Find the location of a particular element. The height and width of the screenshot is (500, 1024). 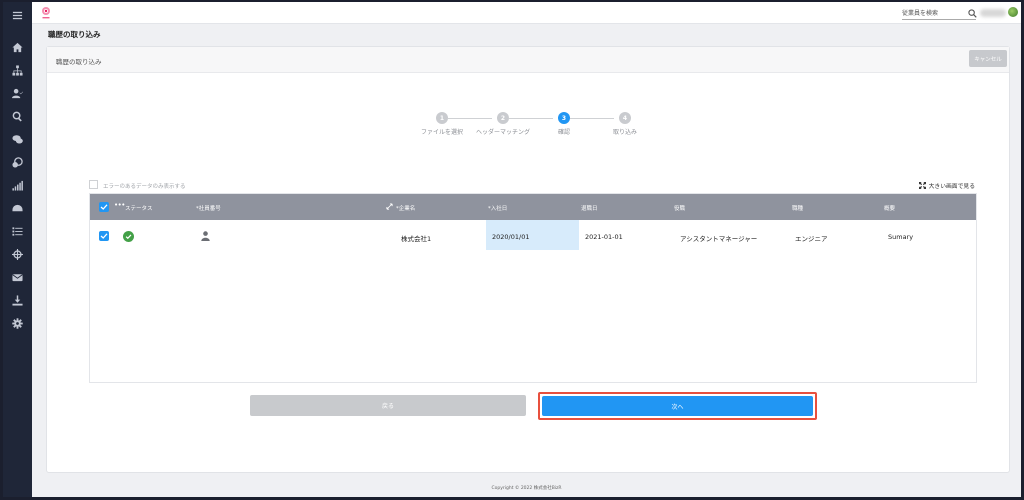

step-4-label: 取り込み is located at coordinates (624, 132).